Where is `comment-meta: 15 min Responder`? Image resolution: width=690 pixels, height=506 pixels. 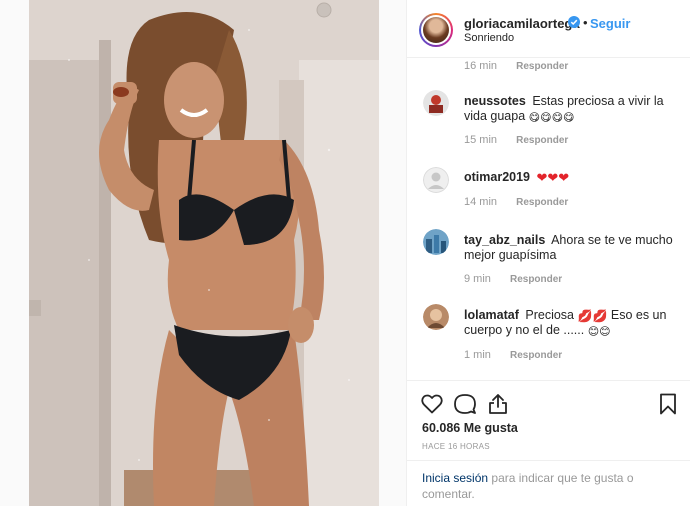 comment-meta: 15 min Responder is located at coordinates (516, 140).